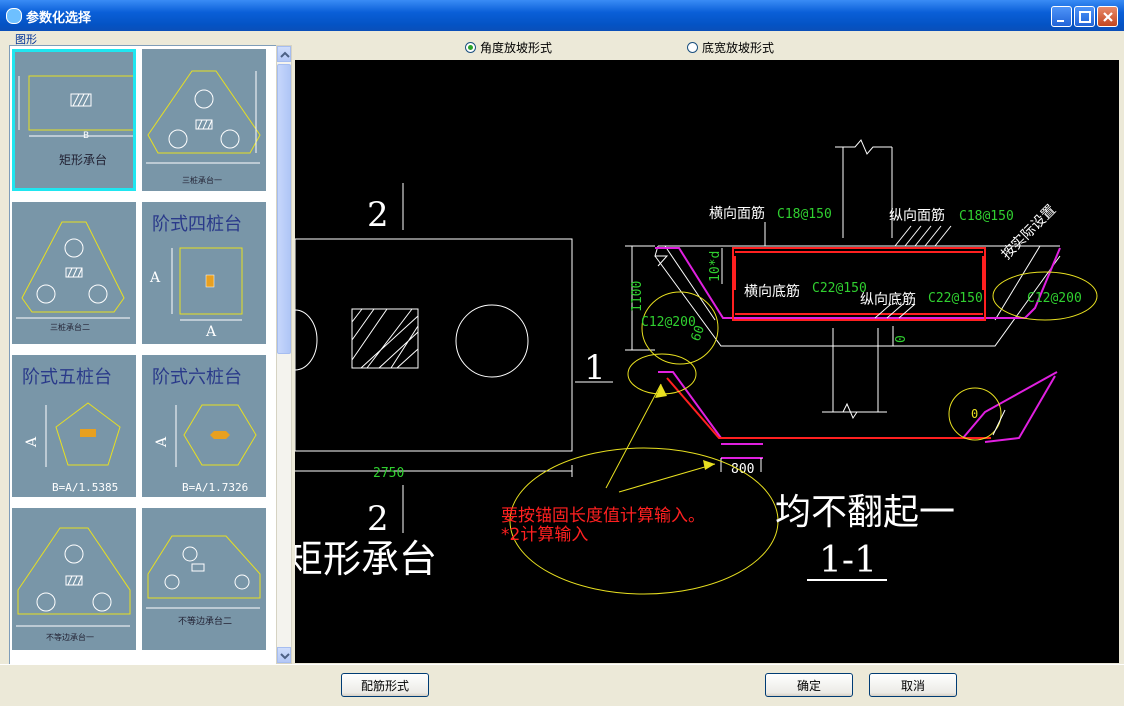 This screenshot has height=706, width=1124. Describe the element at coordinates (59, 18) in the screenshot. I see `window-title: 参数化选择` at that location.